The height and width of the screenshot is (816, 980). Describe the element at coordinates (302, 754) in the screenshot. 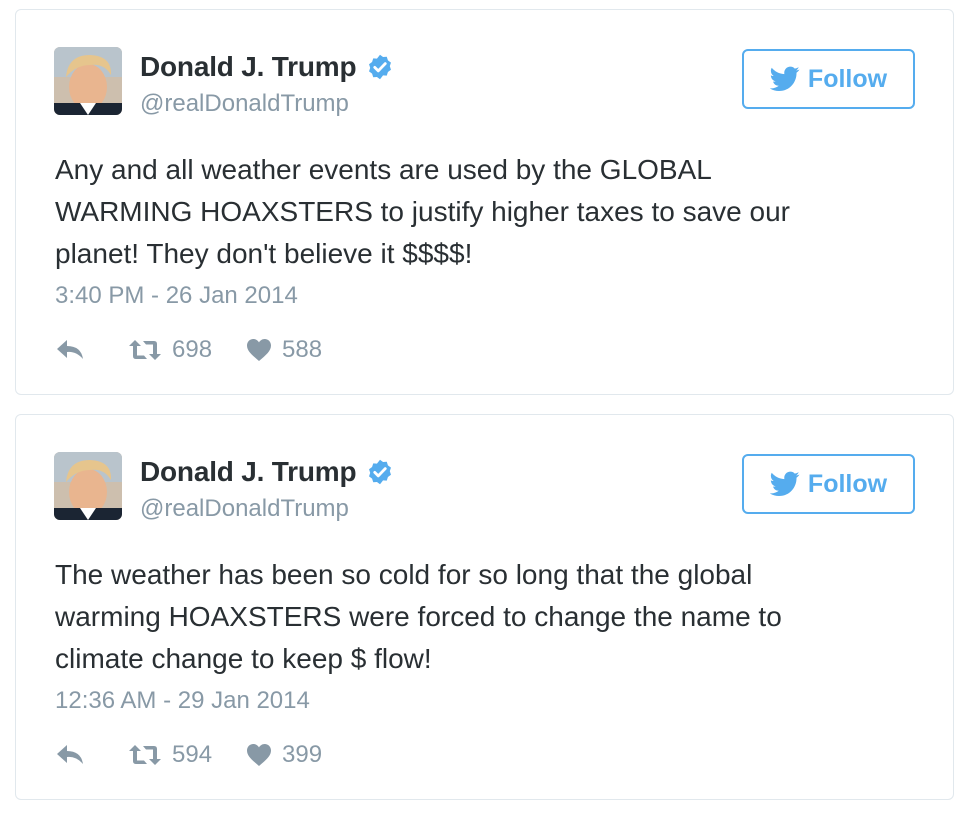

I see `like-count: 399` at that location.